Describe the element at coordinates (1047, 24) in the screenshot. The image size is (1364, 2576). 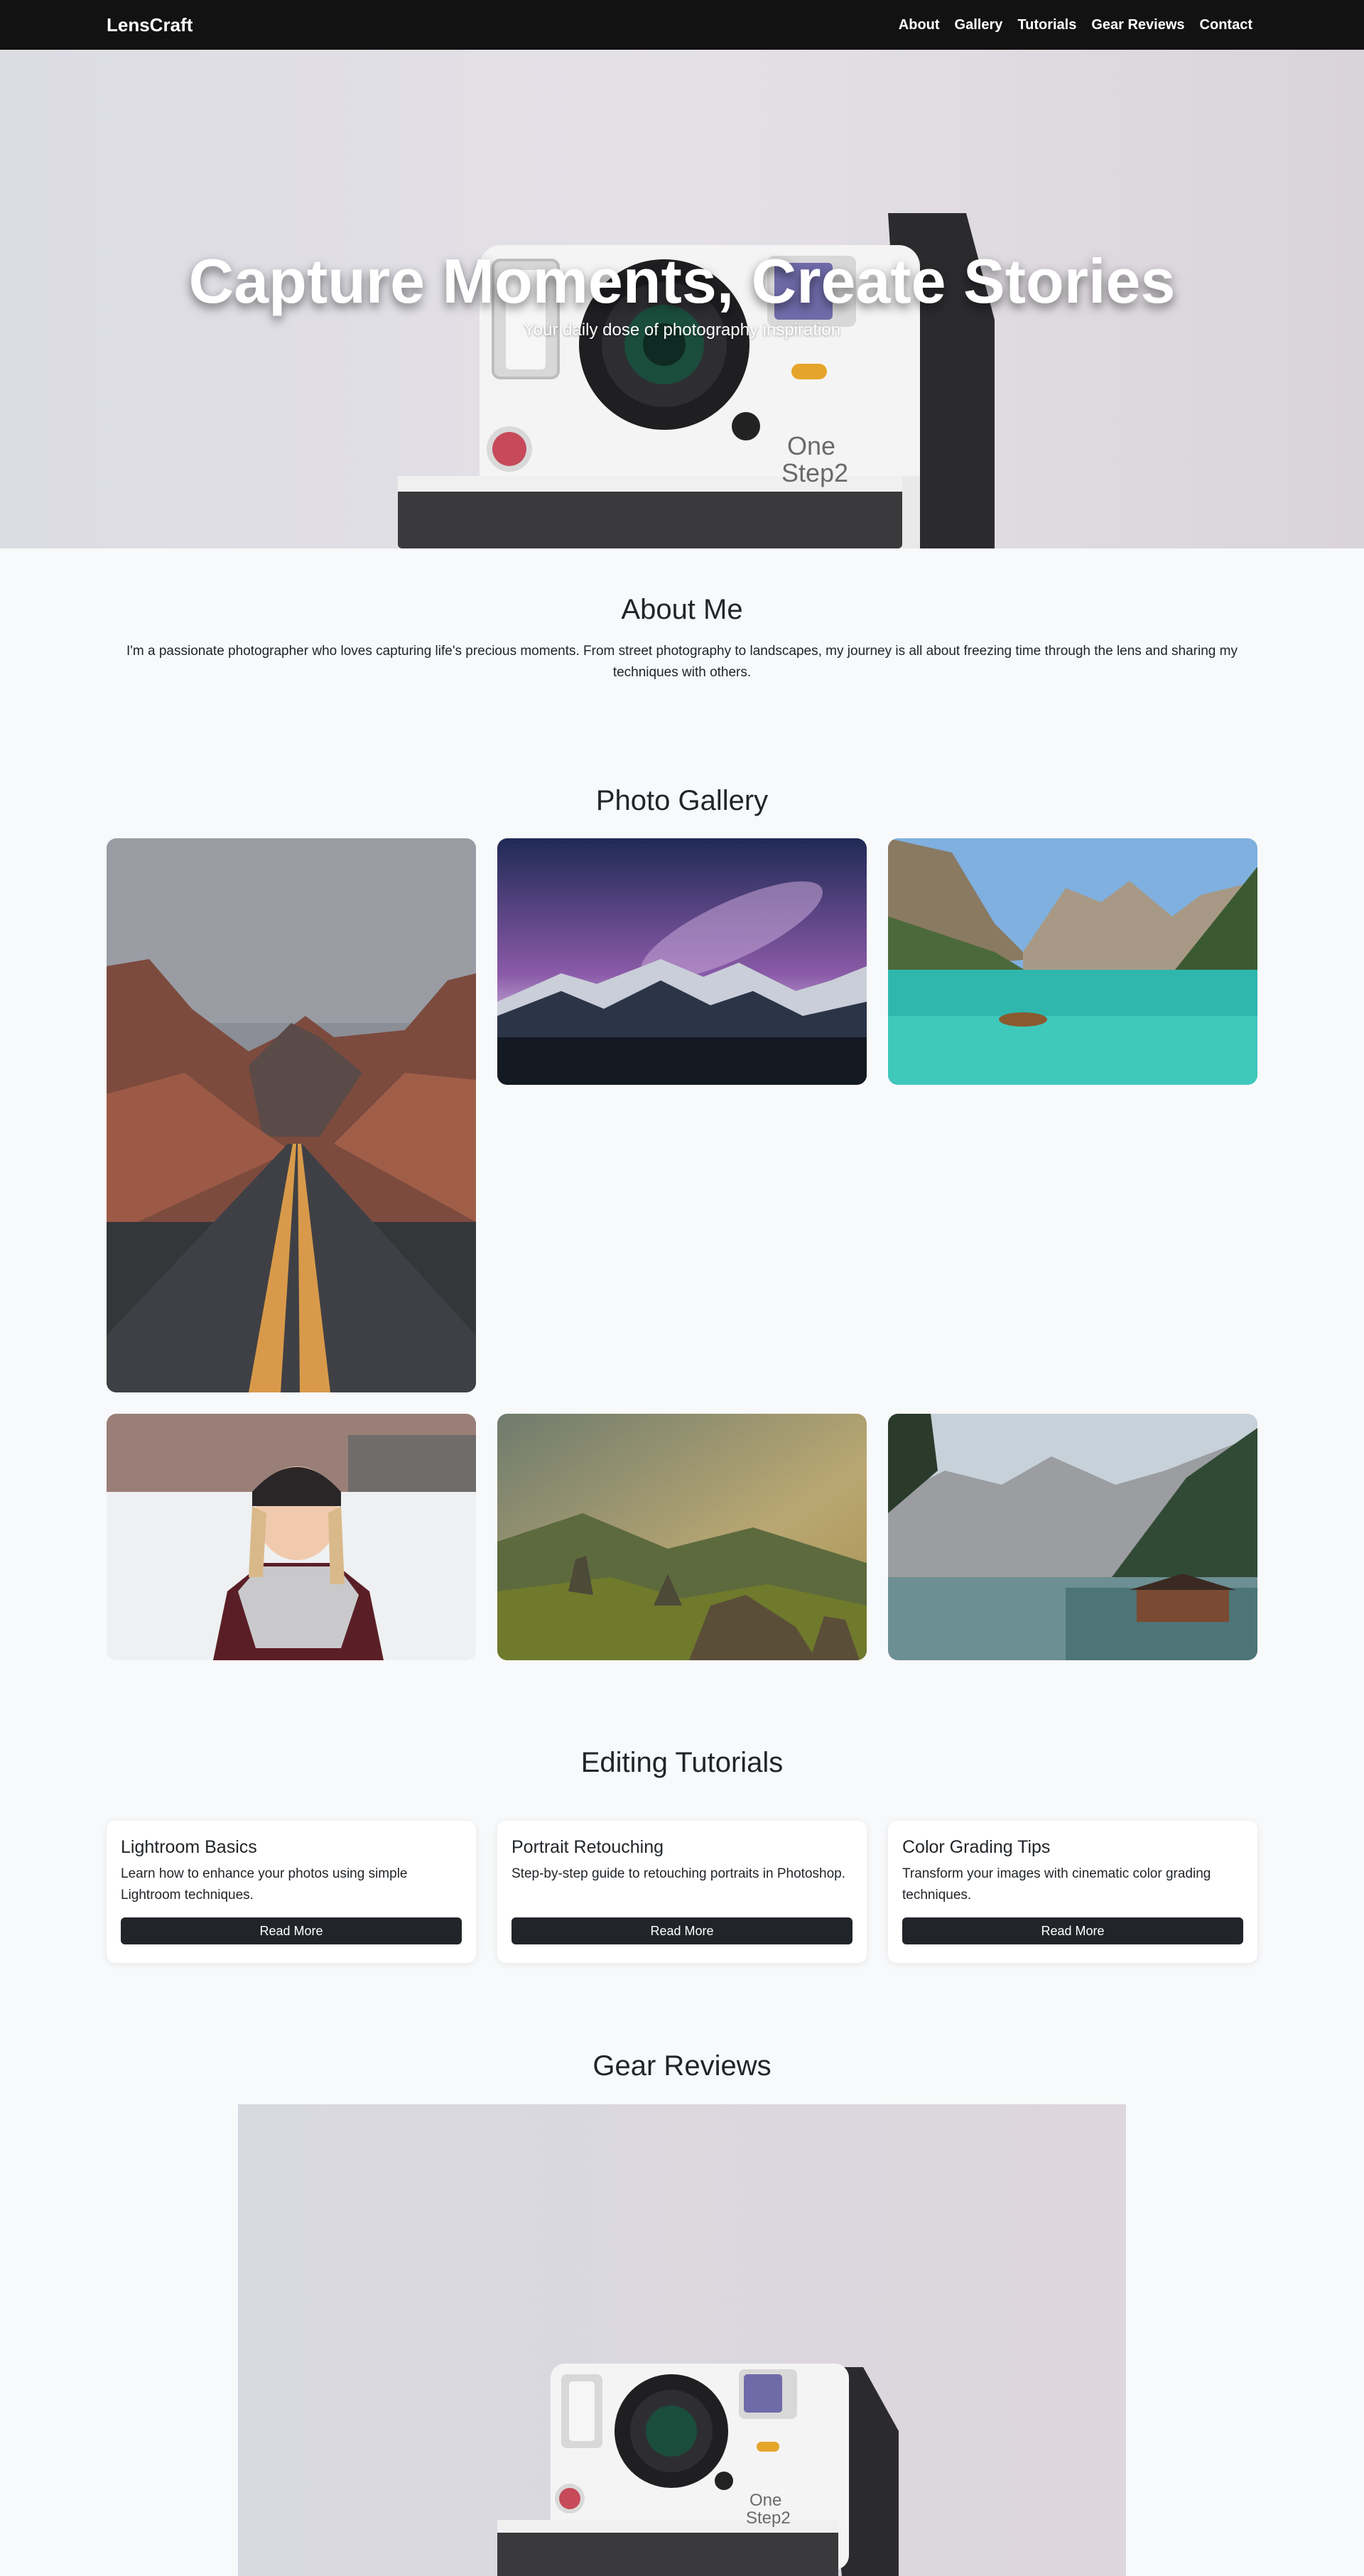
I see `nav-link-tutorials: Tutorials` at that location.